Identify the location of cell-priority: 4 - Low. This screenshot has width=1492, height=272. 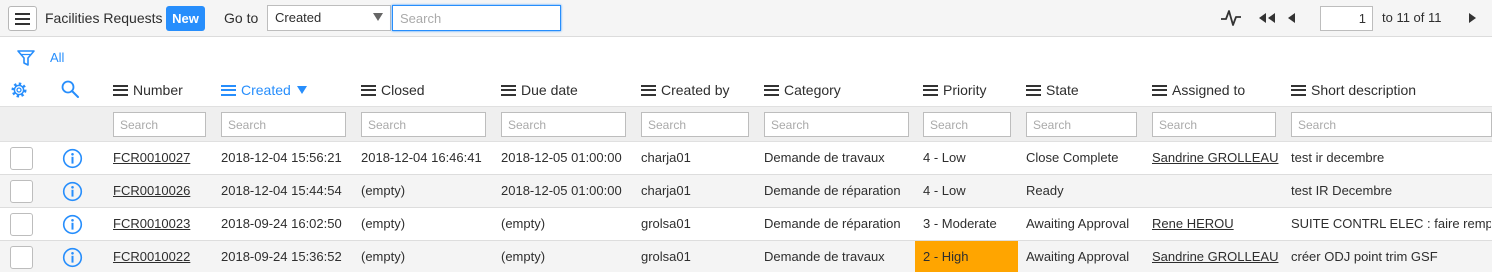
(944, 190).